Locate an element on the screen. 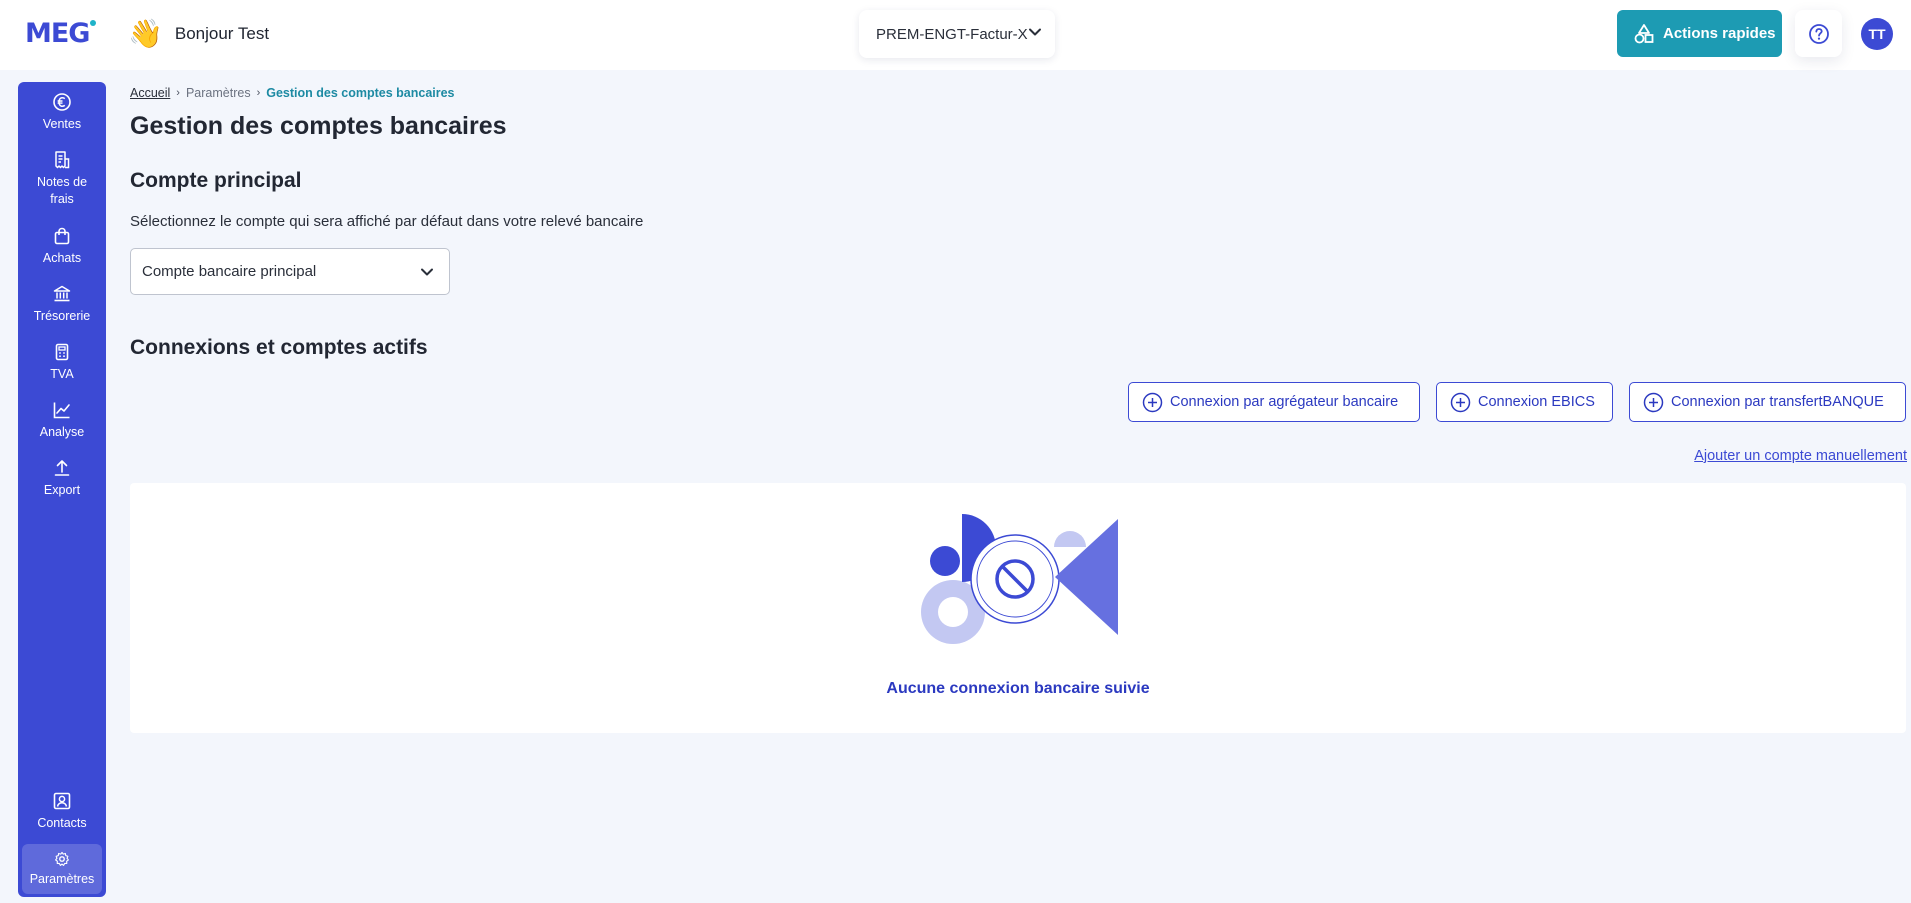 The width and height of the screenshot is (1911, 903). transfertbanque-connection-button: Connexion par transfertBANQUE is located at coordinates (1767, 402).